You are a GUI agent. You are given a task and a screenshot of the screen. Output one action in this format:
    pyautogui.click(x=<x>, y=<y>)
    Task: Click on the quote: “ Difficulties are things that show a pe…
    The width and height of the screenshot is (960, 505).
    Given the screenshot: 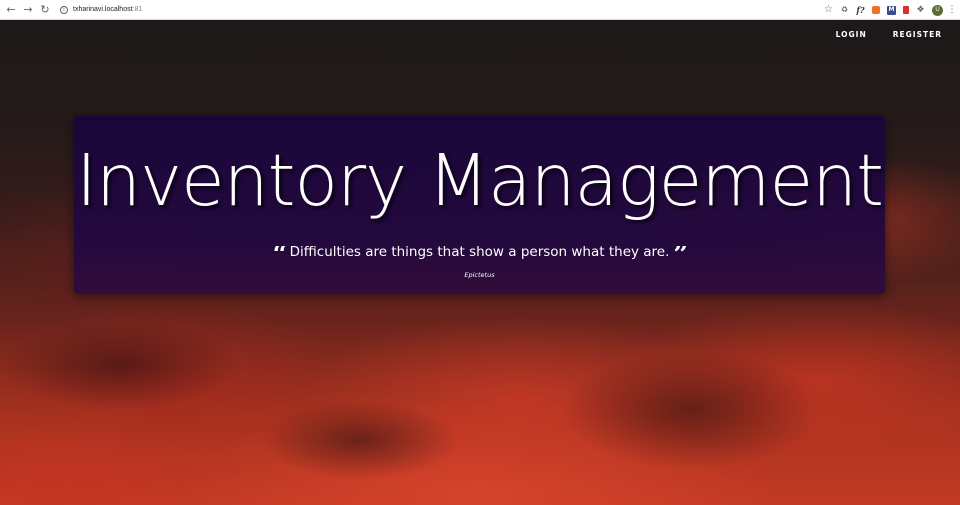 What is the action you would take?
    pyautogui.click(x=479, y=253)
    